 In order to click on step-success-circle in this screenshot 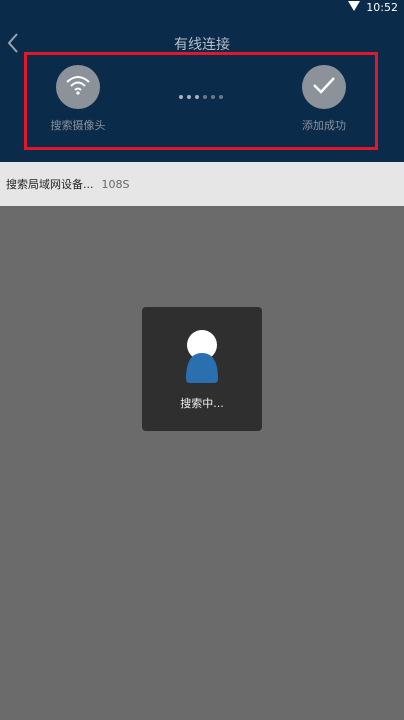, I will do `click(324, 87)`.